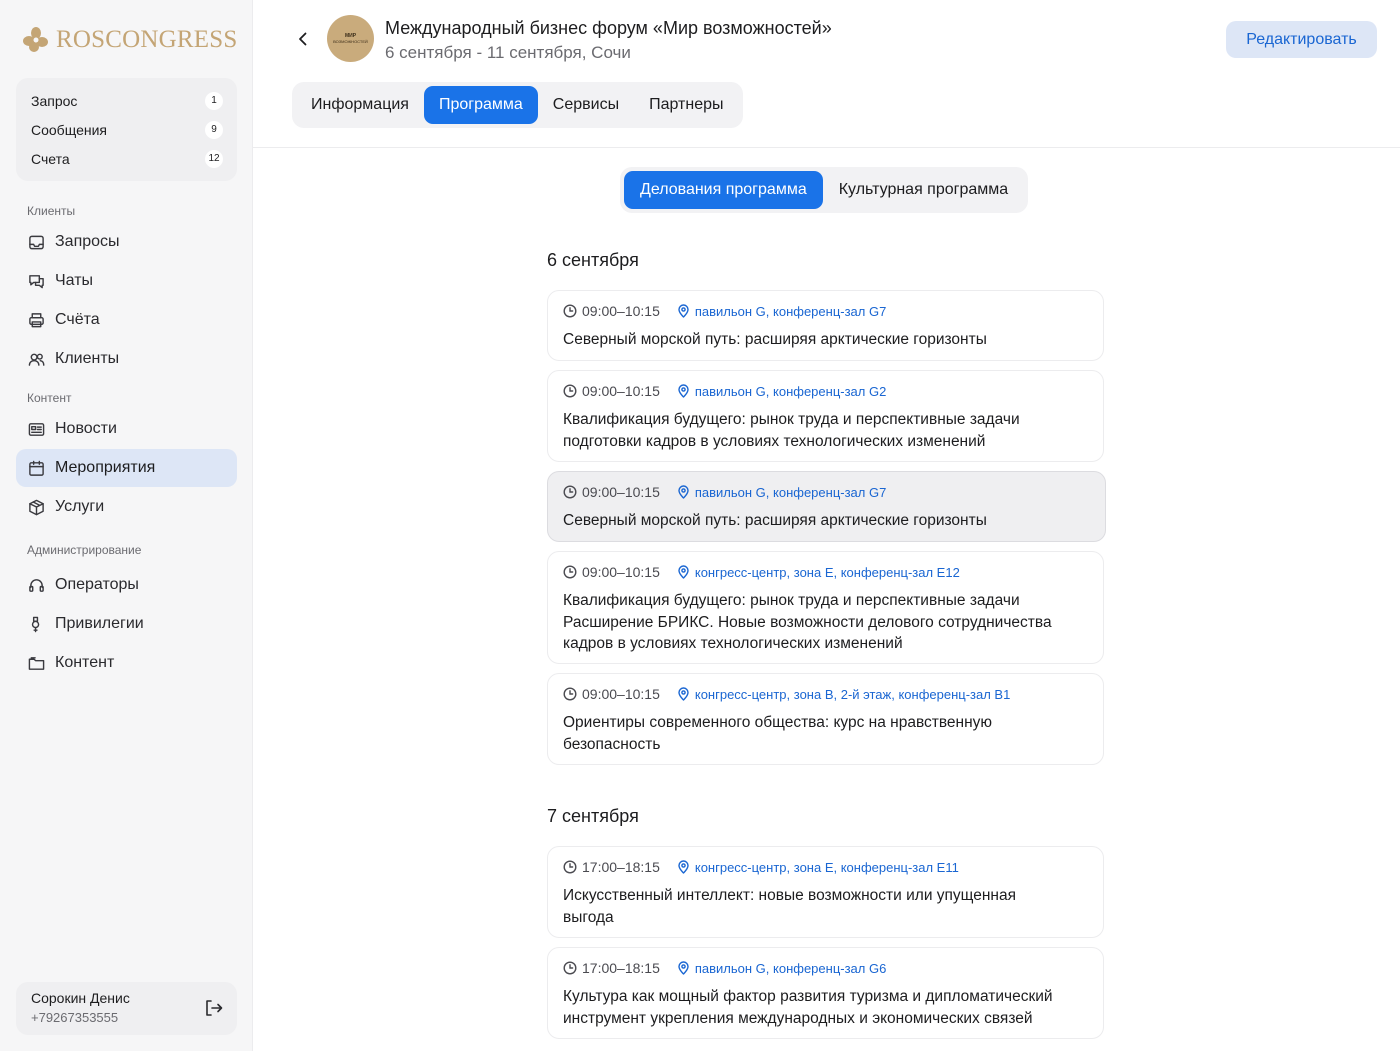 The width and height of the screenshot is (1400, 1051). I want to click on users-icon, so click(36, 359).